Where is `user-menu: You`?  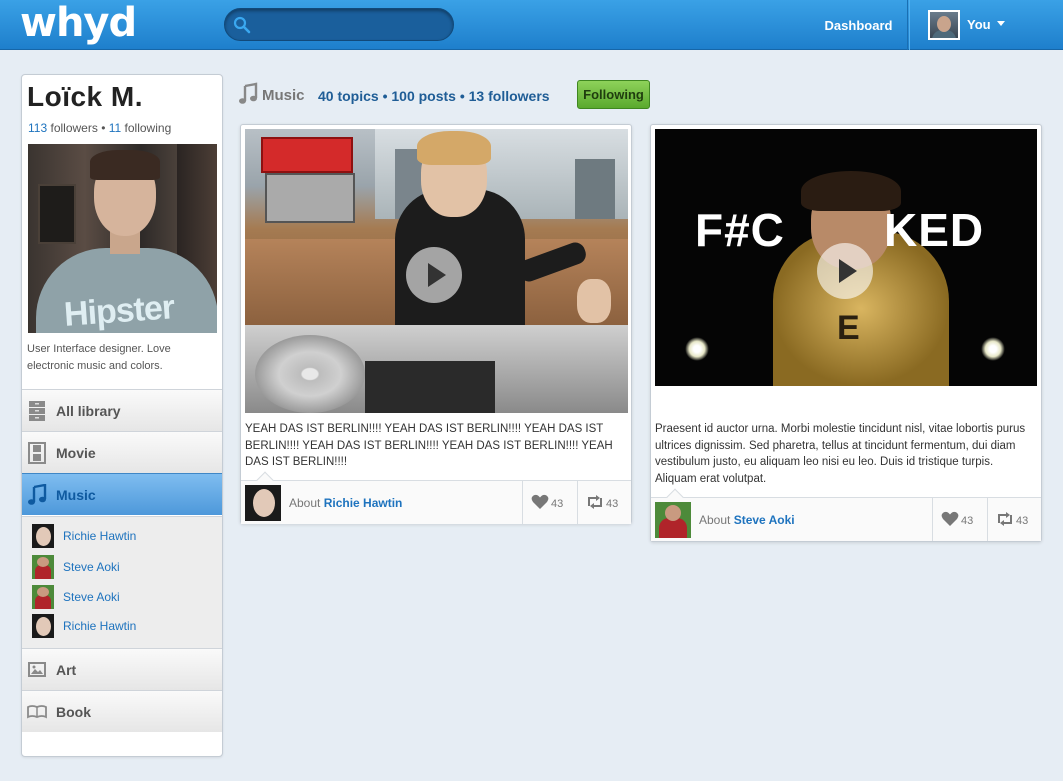
user-menu: You is located at coordinates (986, 25).